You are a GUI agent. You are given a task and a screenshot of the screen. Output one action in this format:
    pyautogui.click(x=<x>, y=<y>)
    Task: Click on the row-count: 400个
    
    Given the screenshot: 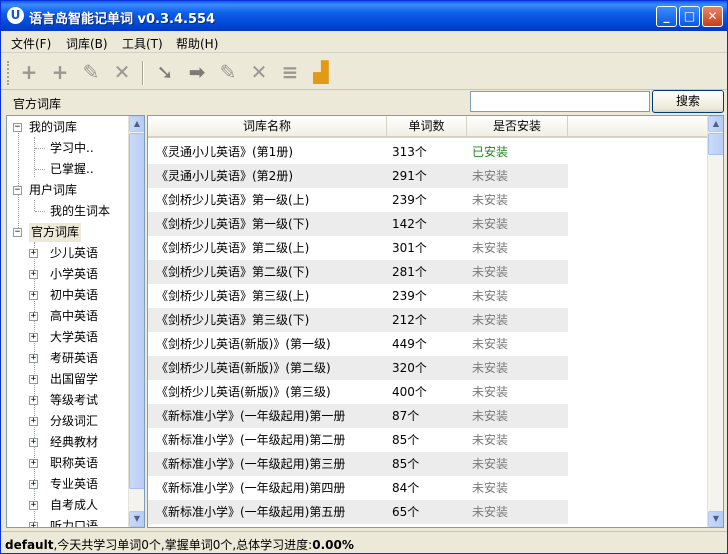 What is the action you would take?
    pyautogui.click(x=409, y=392)
    